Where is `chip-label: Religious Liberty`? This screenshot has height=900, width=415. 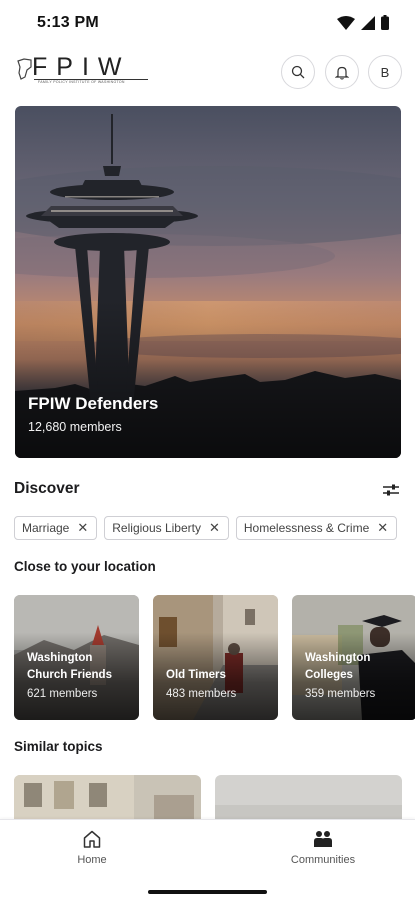 chip-label: Religious Liberty is located at coordinates (156, 528).